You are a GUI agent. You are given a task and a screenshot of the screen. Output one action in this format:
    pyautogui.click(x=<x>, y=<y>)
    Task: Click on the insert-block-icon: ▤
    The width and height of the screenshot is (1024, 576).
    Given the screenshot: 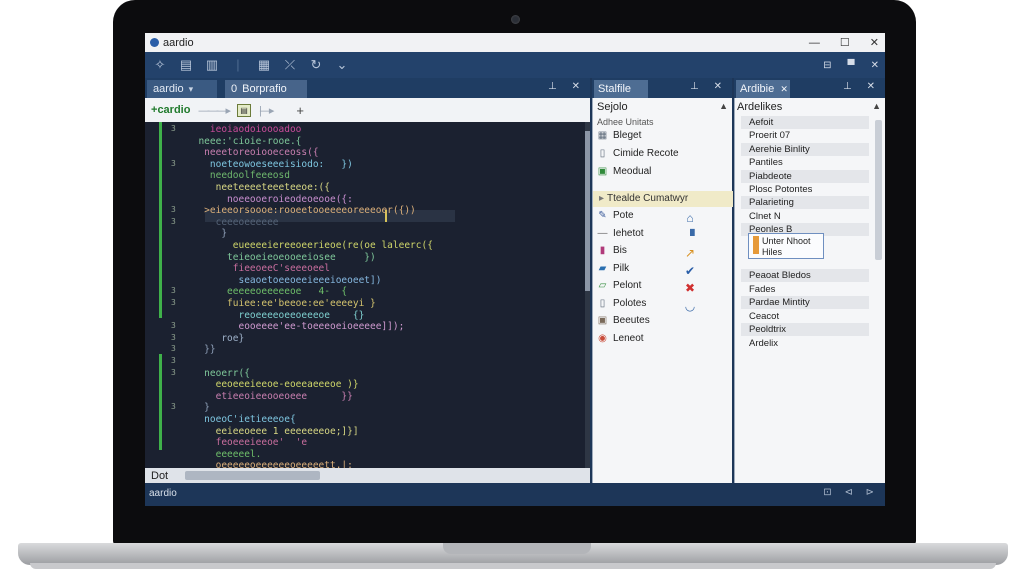 What is the action you would take?
    pyautogui.click(x=243, y=110)
    